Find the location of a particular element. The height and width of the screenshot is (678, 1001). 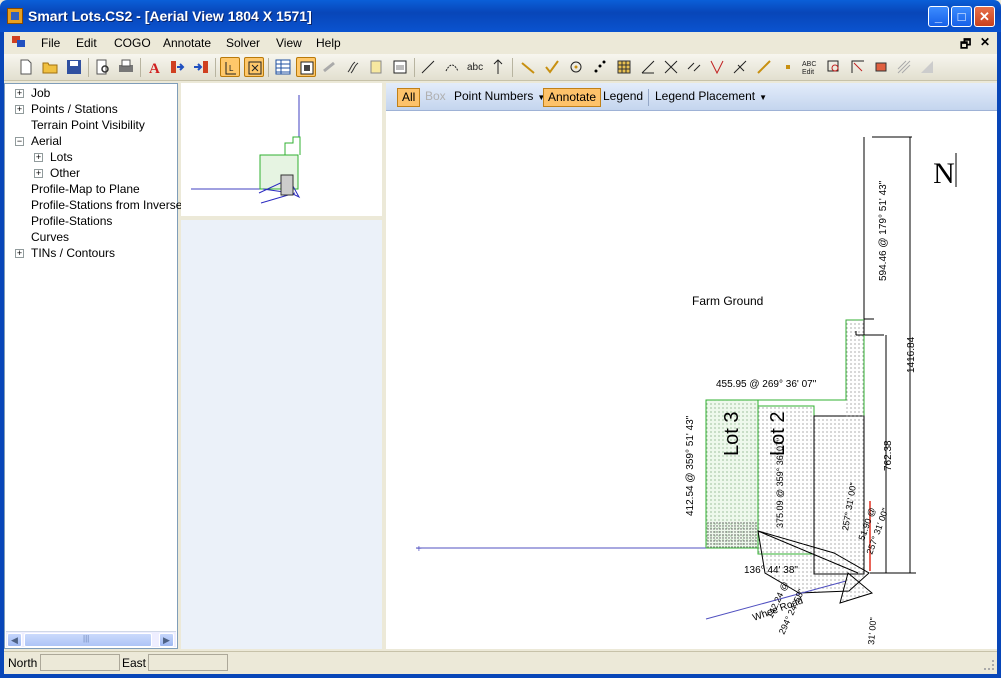

legend-placement-dropdown: Legend Placement ▼ is located at coordinates (711, 97).